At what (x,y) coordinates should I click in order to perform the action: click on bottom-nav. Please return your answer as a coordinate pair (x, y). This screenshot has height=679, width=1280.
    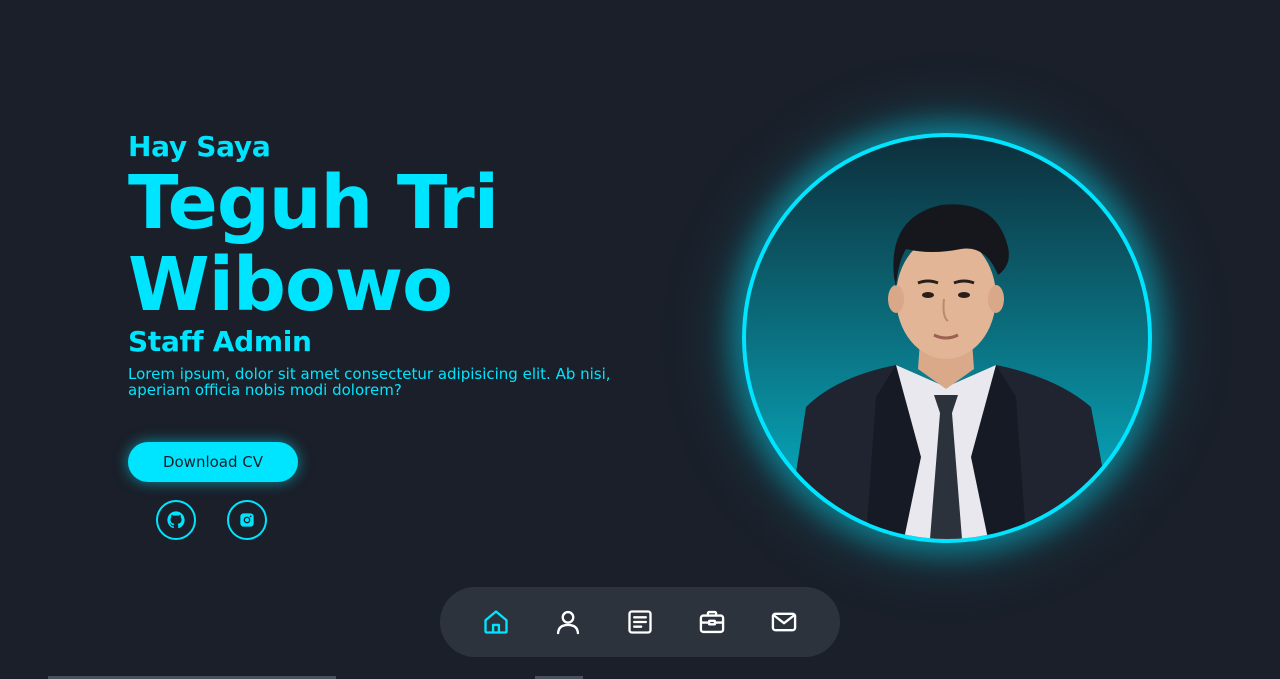
    Looking at the image, I should click on (640, 622).